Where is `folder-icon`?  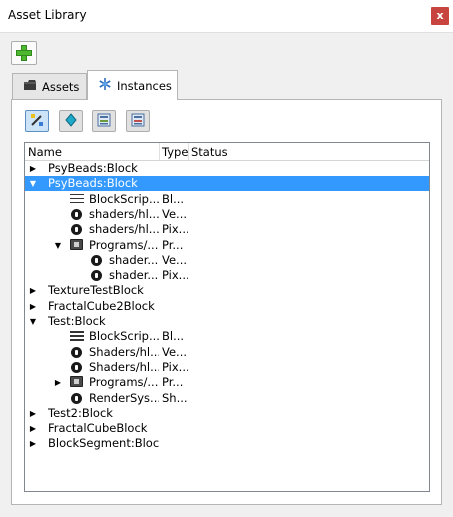 folder-icon is located at coordinates (30, 86).